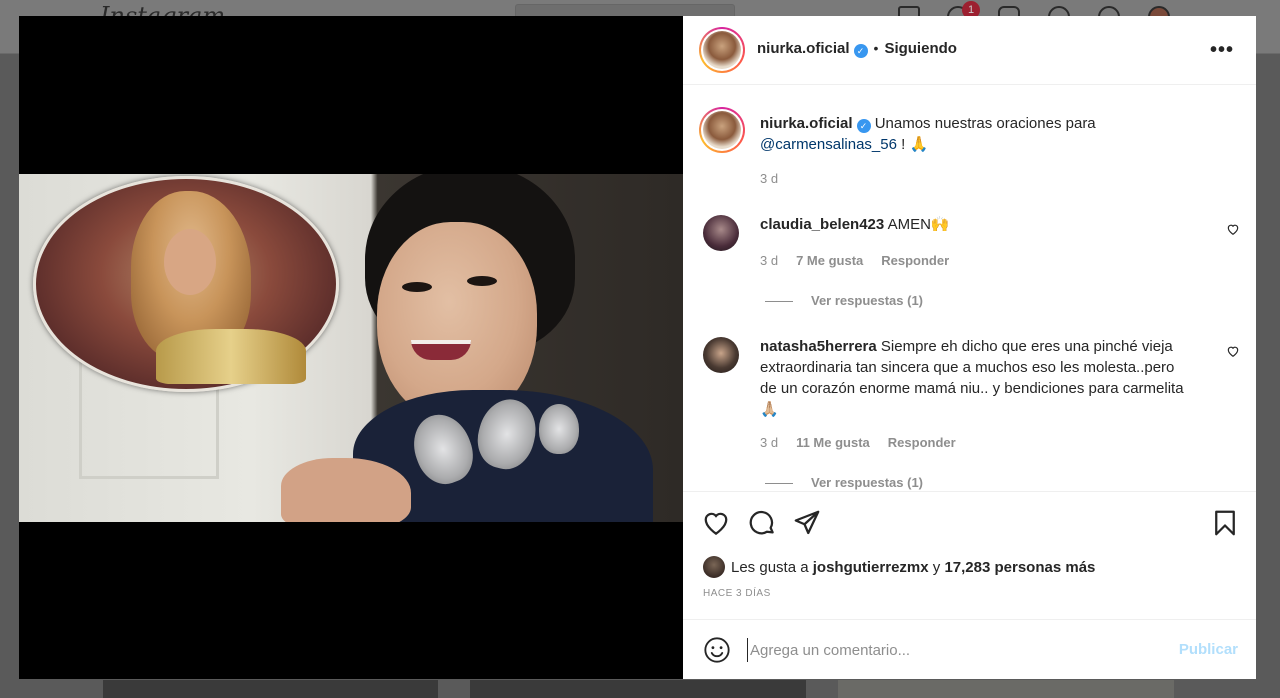 This screenshot has width=1280, height=698. Describe the element at coordinates (912, 144) in the screenshot. I see `caption-suffix: ! 🙏` at that location.